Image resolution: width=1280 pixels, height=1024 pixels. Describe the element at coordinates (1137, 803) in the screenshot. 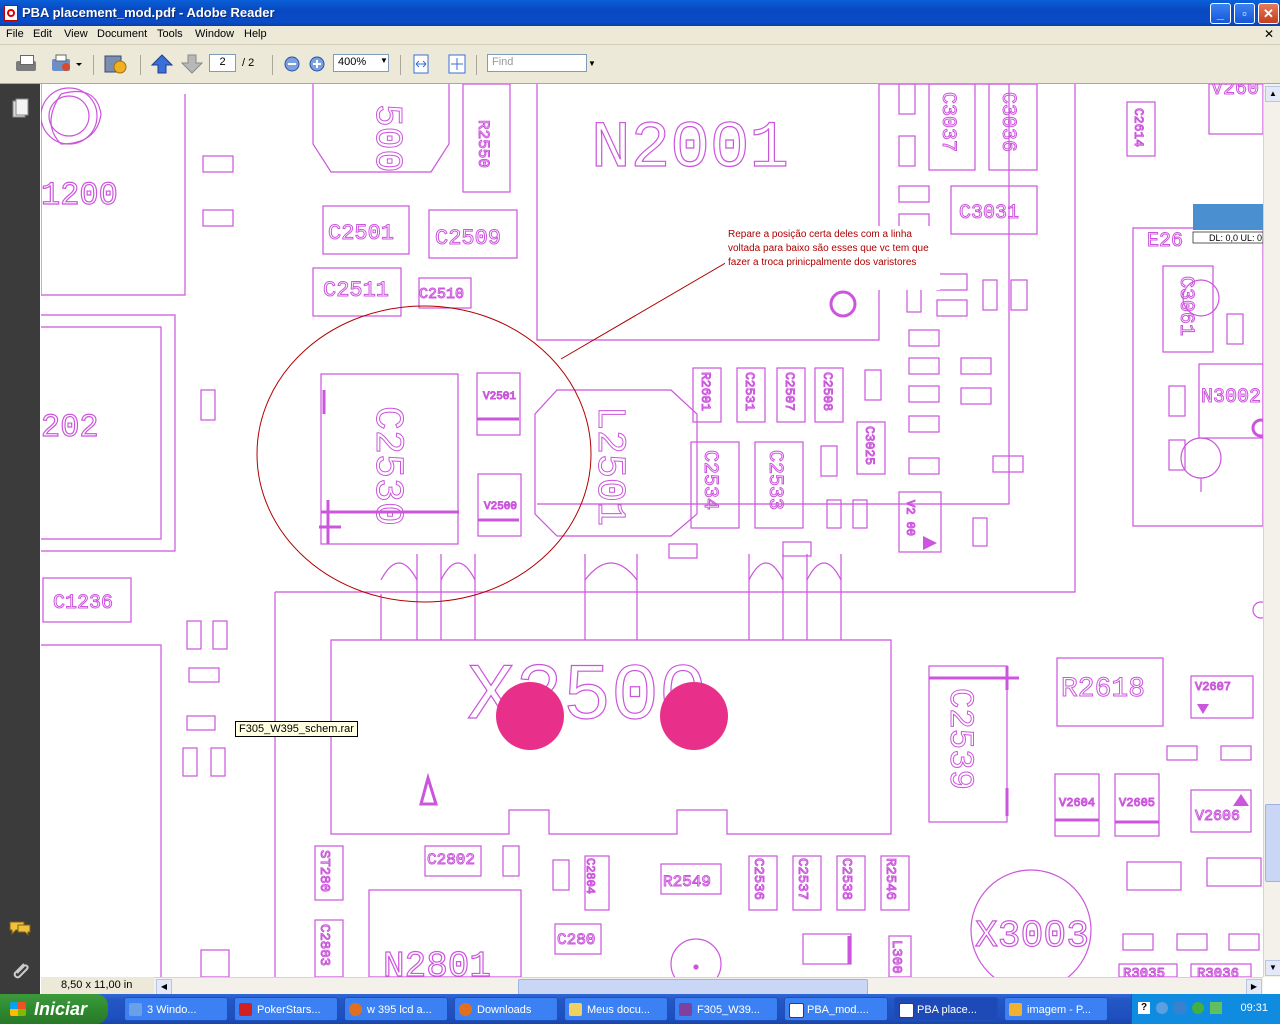

I see `label-v2605: V2605` at that location.